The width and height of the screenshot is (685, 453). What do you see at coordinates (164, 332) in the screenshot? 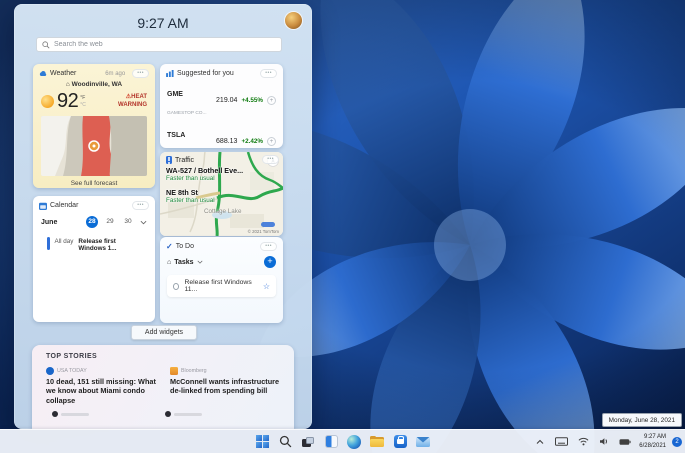
I see `add-widgets-button: Add widgets` at bounding box center [164, 332].